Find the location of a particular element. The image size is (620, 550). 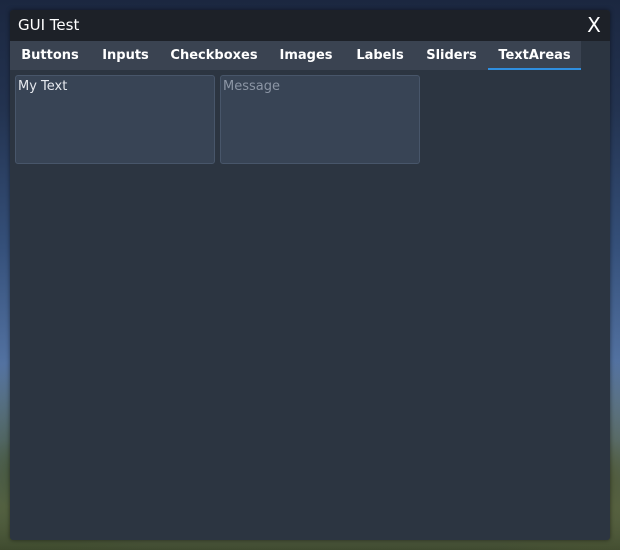

tab-checkboxes: Checkboxes is located at coordinates (214, 55).